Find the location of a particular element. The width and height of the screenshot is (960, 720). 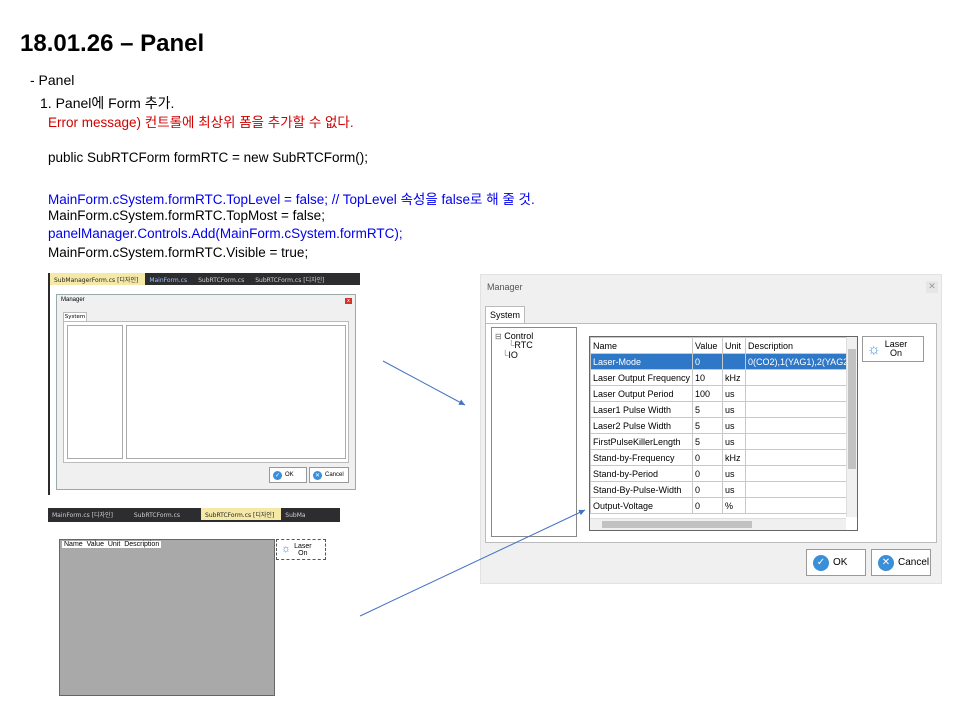

arrow-to-manager-panel is located at coordinates (424, 383).